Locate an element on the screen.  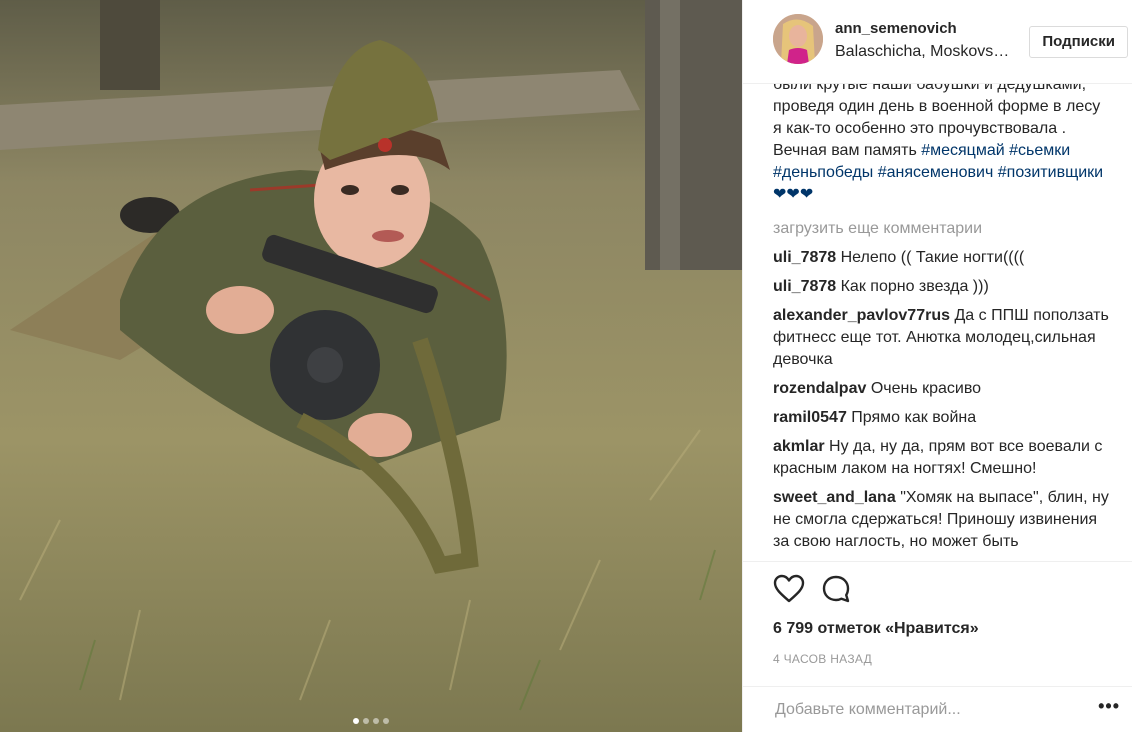
comment-item: uli_7878 Как порно звезда ))) is located at coordinates (942, 287).